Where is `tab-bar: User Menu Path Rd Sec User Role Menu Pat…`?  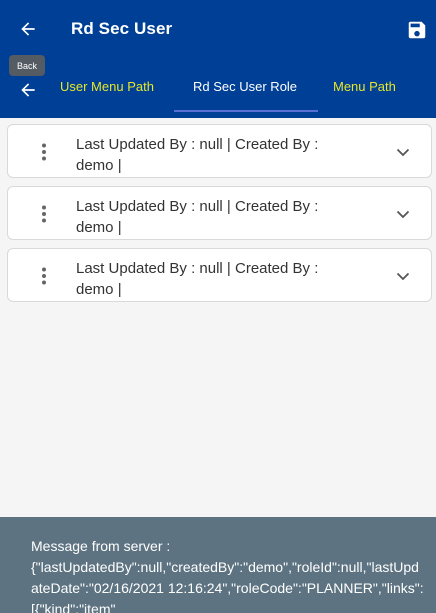 tab-bar: User Menu Path Rd Sec User Role Menu Pat… is located at coordinates (218, 89).